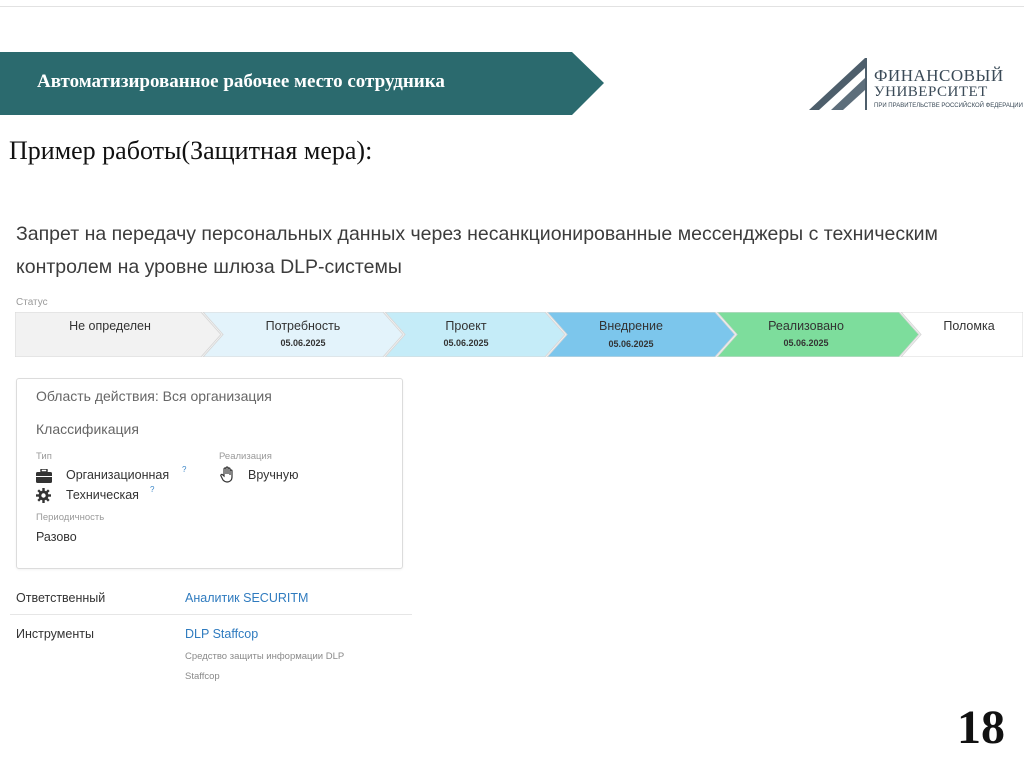 The image size is (1024, 767). I want to click on hand-icon, so click(226, 474).